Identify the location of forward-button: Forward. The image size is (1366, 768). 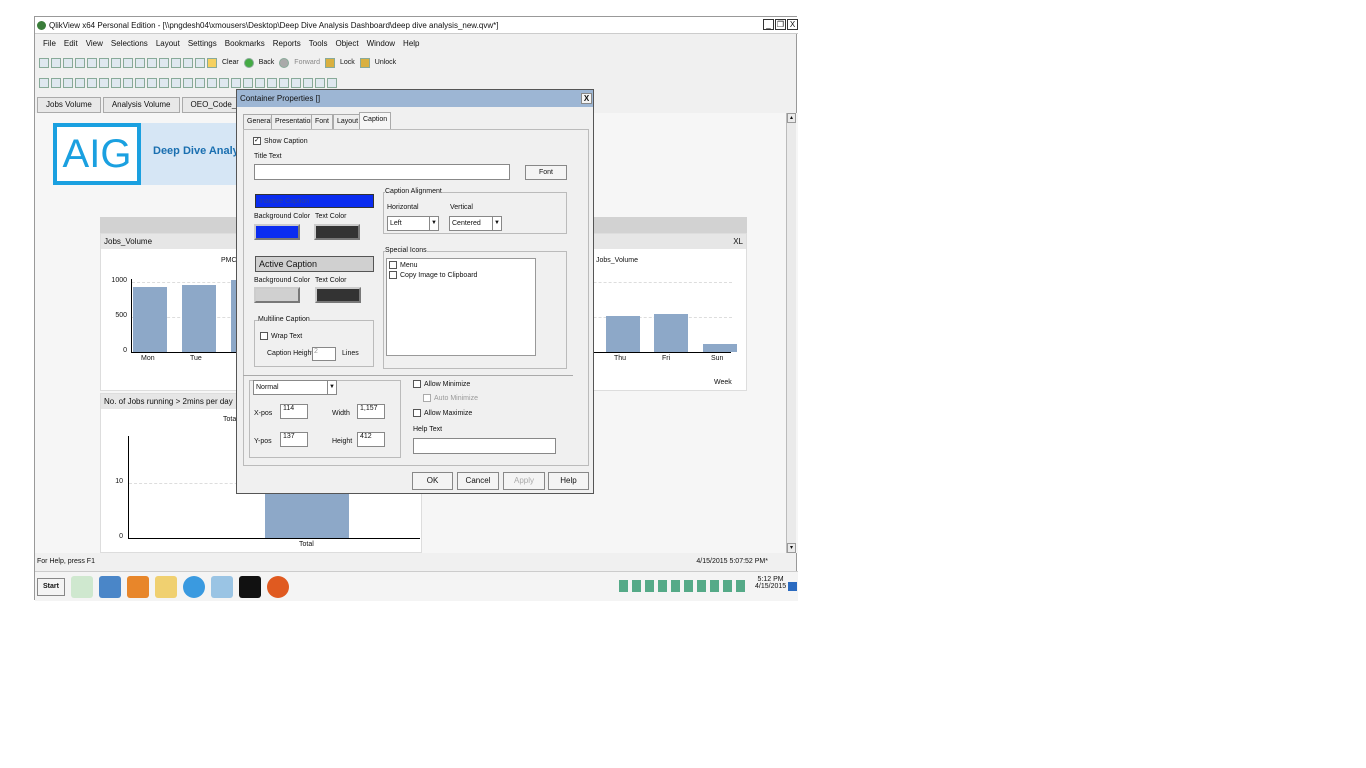
(307, 62).